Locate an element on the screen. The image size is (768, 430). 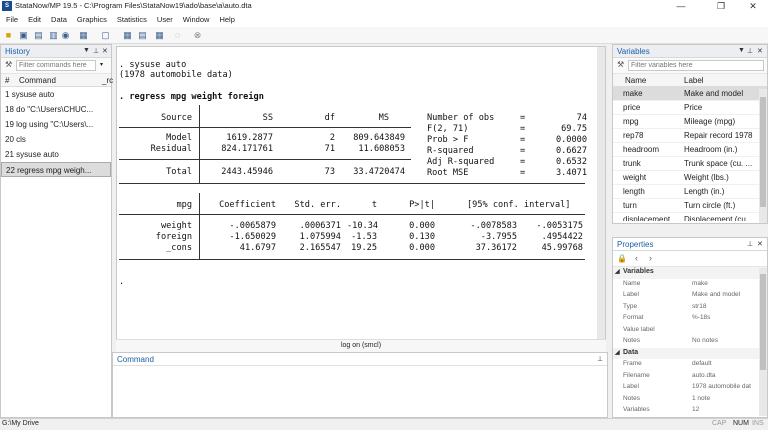
history-item: 21 sysuse auto is located at coordinates (56, 154).